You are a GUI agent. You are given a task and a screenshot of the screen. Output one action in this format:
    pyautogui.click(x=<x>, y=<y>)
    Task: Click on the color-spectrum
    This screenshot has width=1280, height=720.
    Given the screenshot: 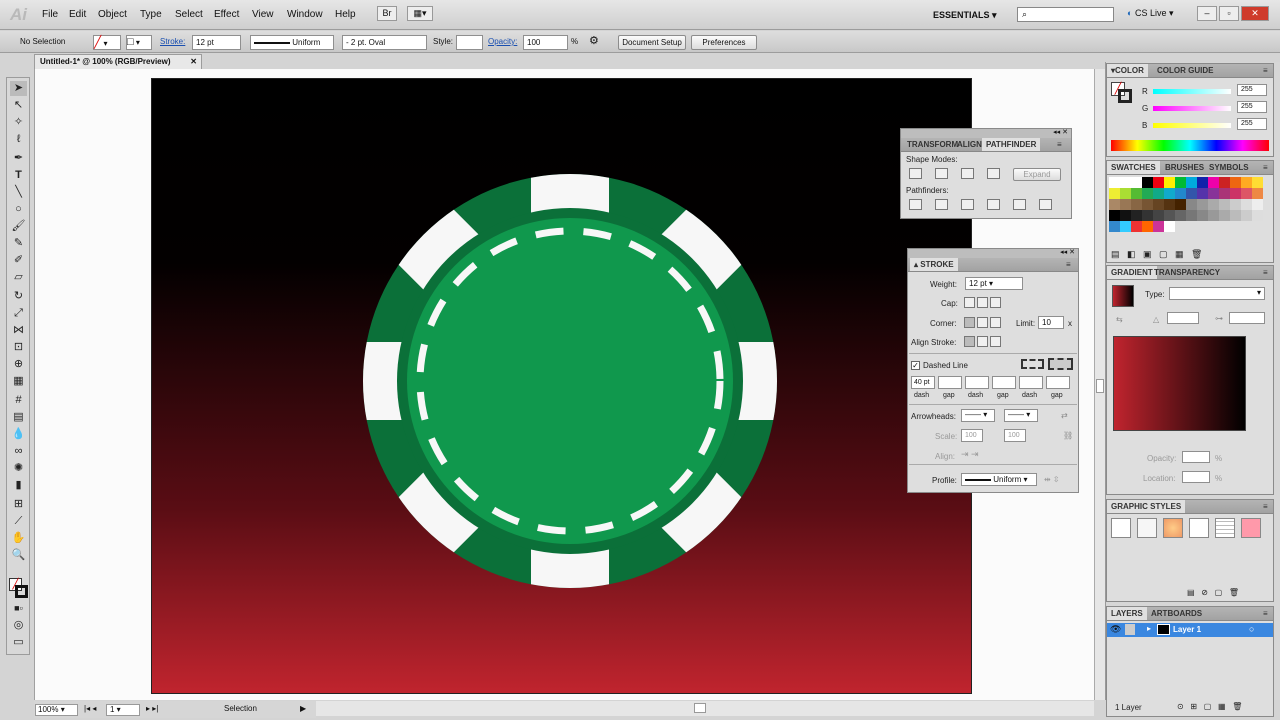 What is the action you would take?
    pyautogui.click(x=1190, y=145)
    